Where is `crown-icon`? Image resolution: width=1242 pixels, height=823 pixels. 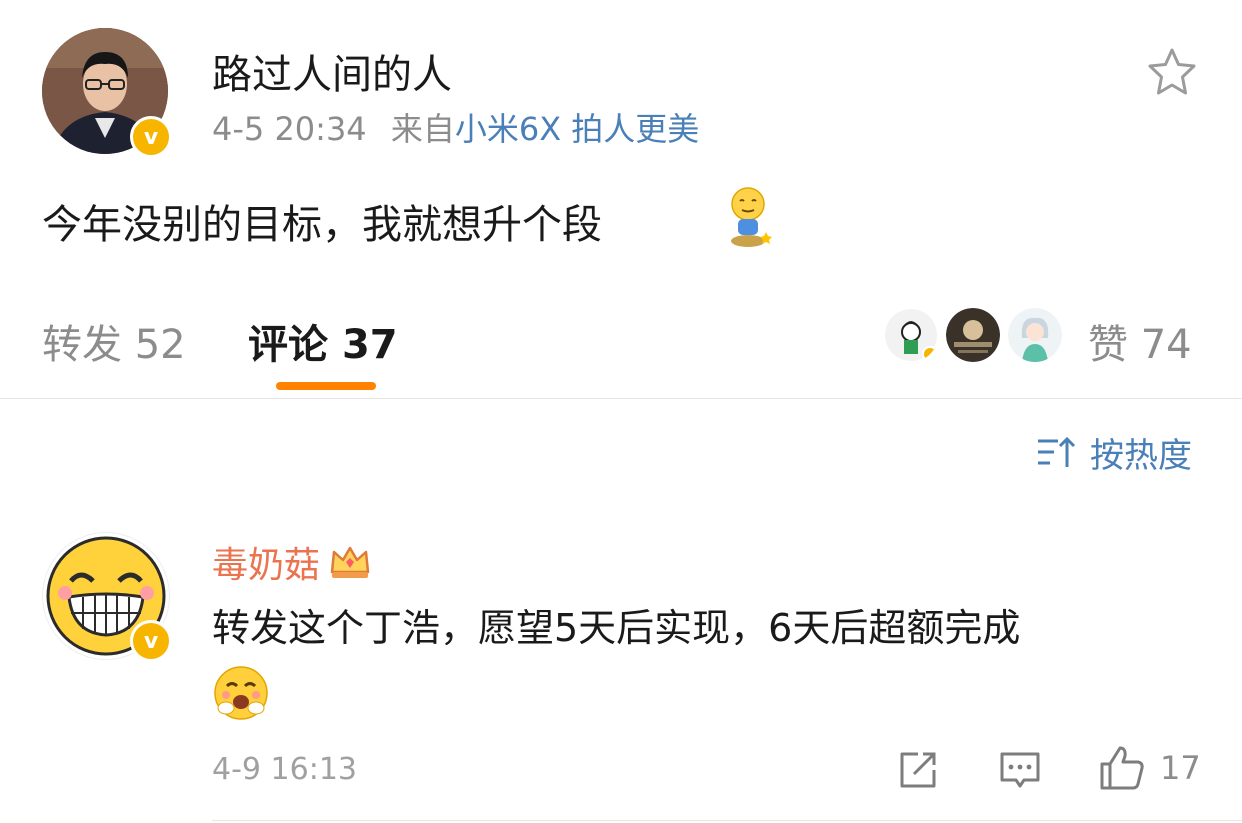 crown-icon is located at coordinates (350, 562).